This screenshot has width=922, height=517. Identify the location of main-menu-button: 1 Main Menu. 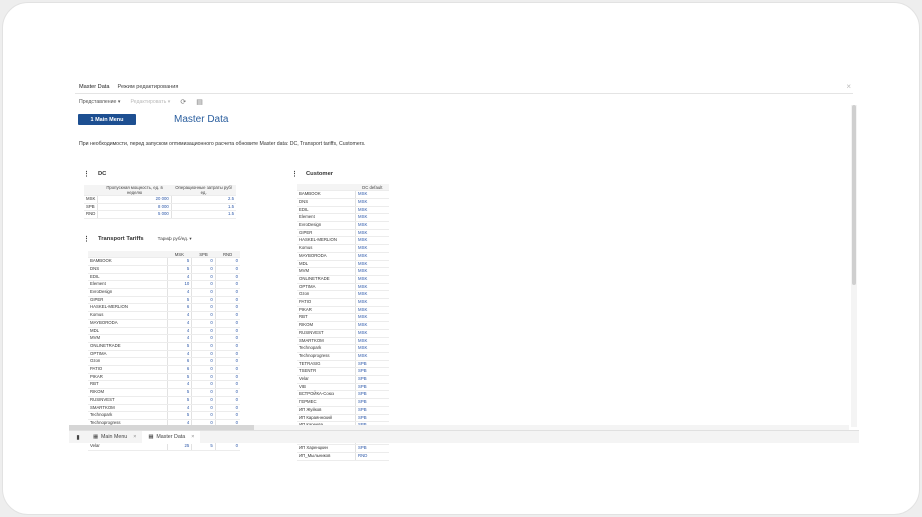
(107, 119).